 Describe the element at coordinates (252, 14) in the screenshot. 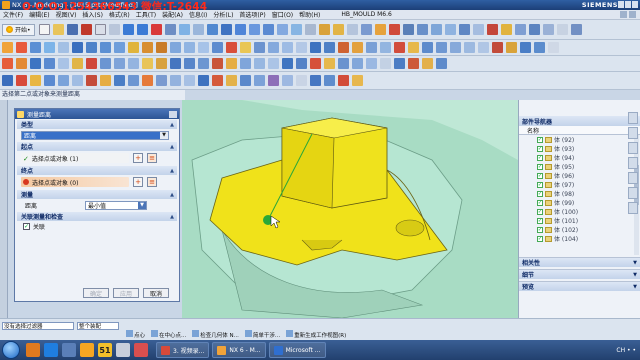

I see `menu-preferences: 首选项(P)` at that location.